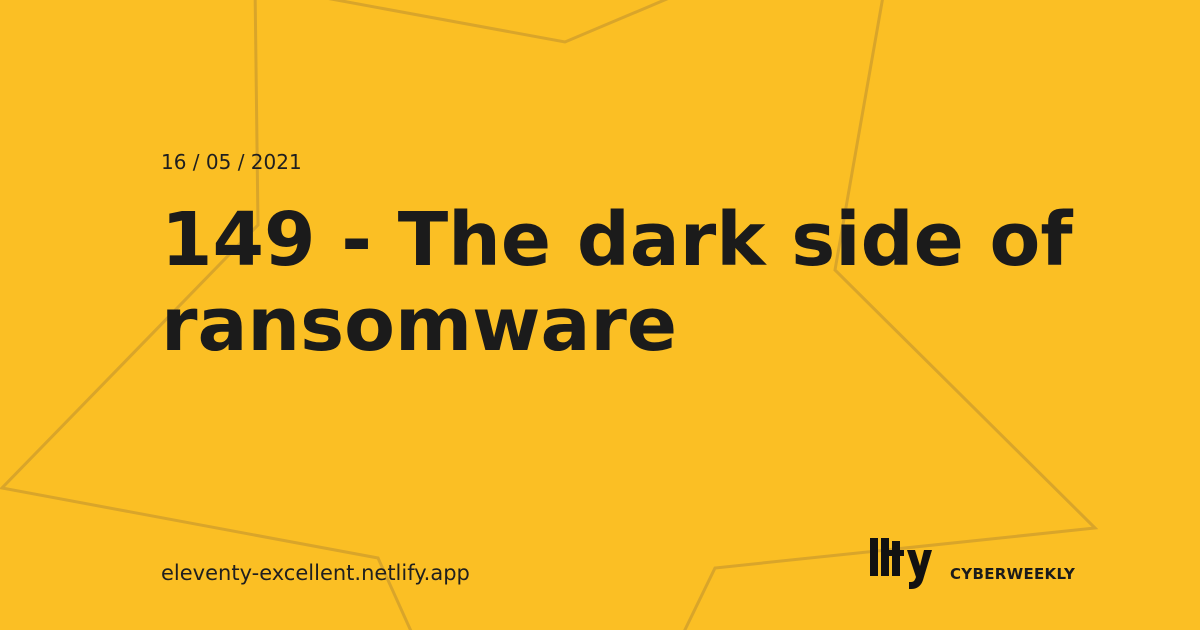 This screenshot has width=1200, height=630. I want to click on brand-name: CYBERWEEKLY, so click(1013, 574).